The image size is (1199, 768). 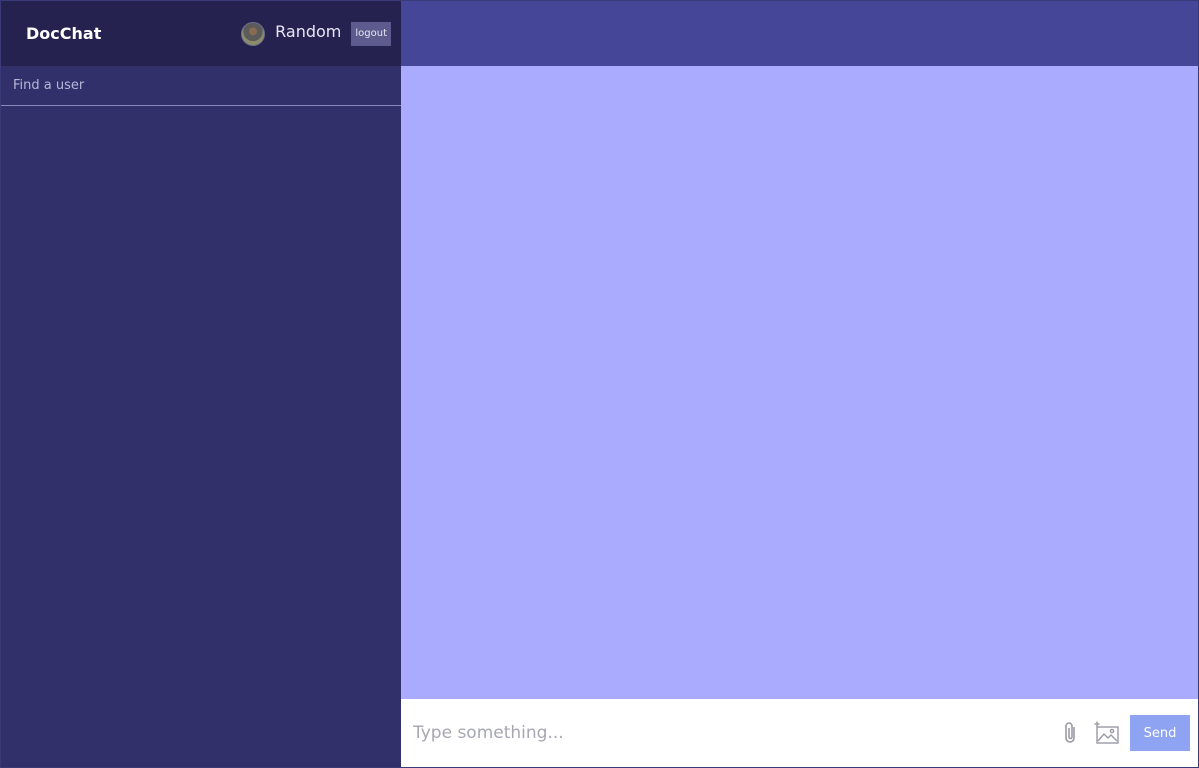 What do you see at coordinates (730, 733) in the screenshot?
I see `message-input` at bounding box center [730, 733].